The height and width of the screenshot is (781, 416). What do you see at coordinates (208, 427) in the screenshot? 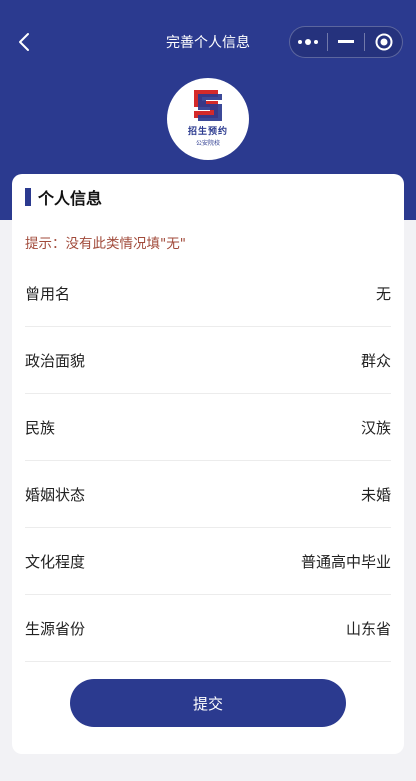
I see `row-ethnicity: 民族 汉族` at bounding box center [208, 427].